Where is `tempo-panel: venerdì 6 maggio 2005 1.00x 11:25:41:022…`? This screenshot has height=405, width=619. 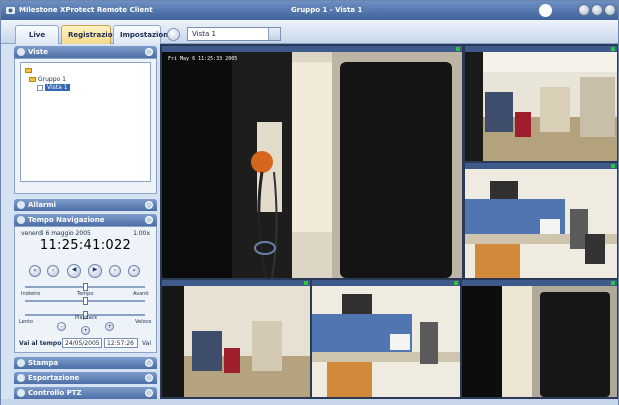 tempo-panel: venerdì 6 maggio 2005 1.00x 11:25:41:022… is located at coordinates (85, 289).